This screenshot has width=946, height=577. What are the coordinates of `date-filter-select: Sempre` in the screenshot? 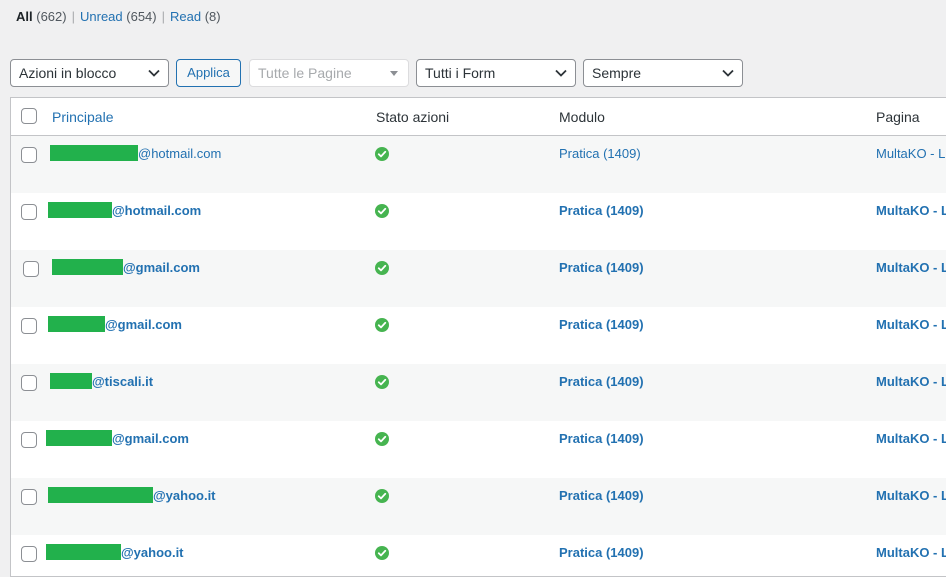 It's located at (663, 73).